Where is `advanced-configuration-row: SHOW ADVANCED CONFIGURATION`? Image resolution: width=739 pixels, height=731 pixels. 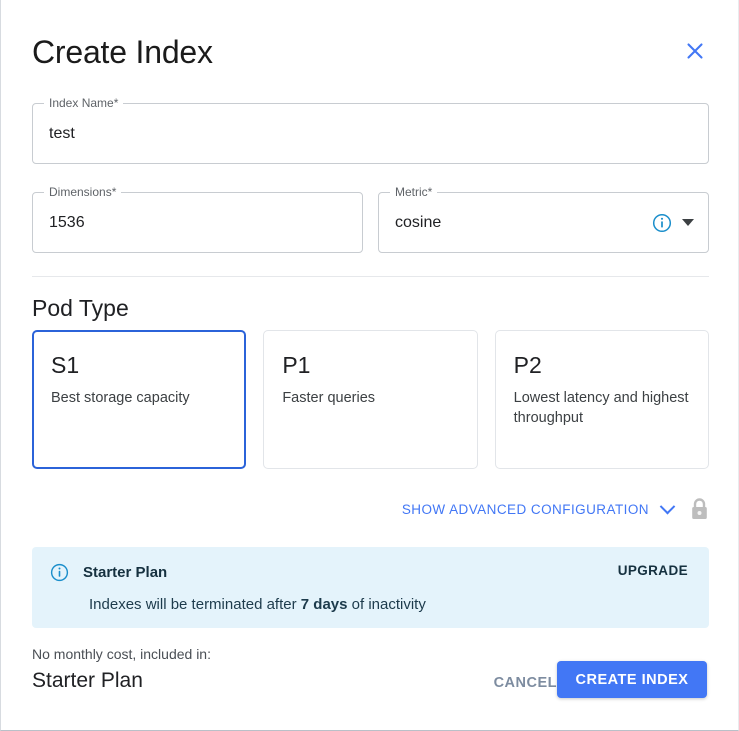 advanced-configuration-row: SHOW ADVANCED CONFIGURATION is located at coordinates (556, 509).